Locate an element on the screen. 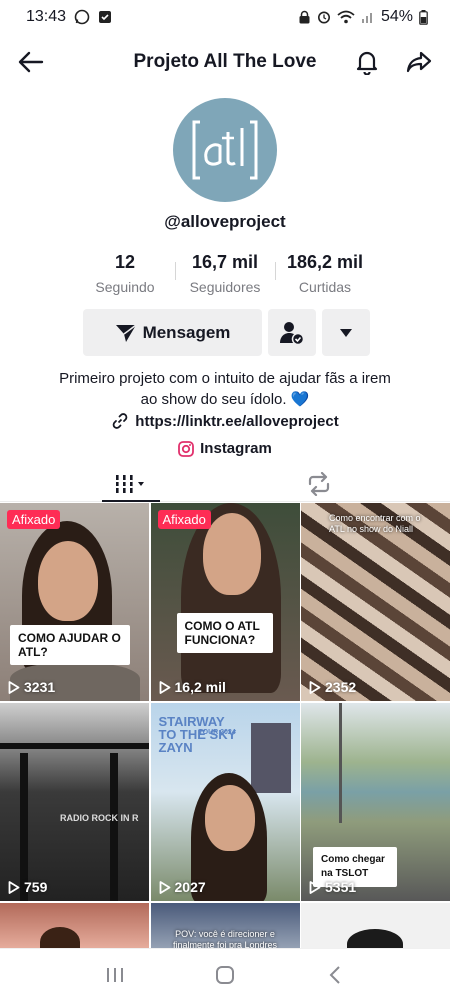 Image resolution: width=450 pixels, height=1000 pixels. video-caption: COMO O ATL FUNCIONA? is located at coordinates (224, 633).